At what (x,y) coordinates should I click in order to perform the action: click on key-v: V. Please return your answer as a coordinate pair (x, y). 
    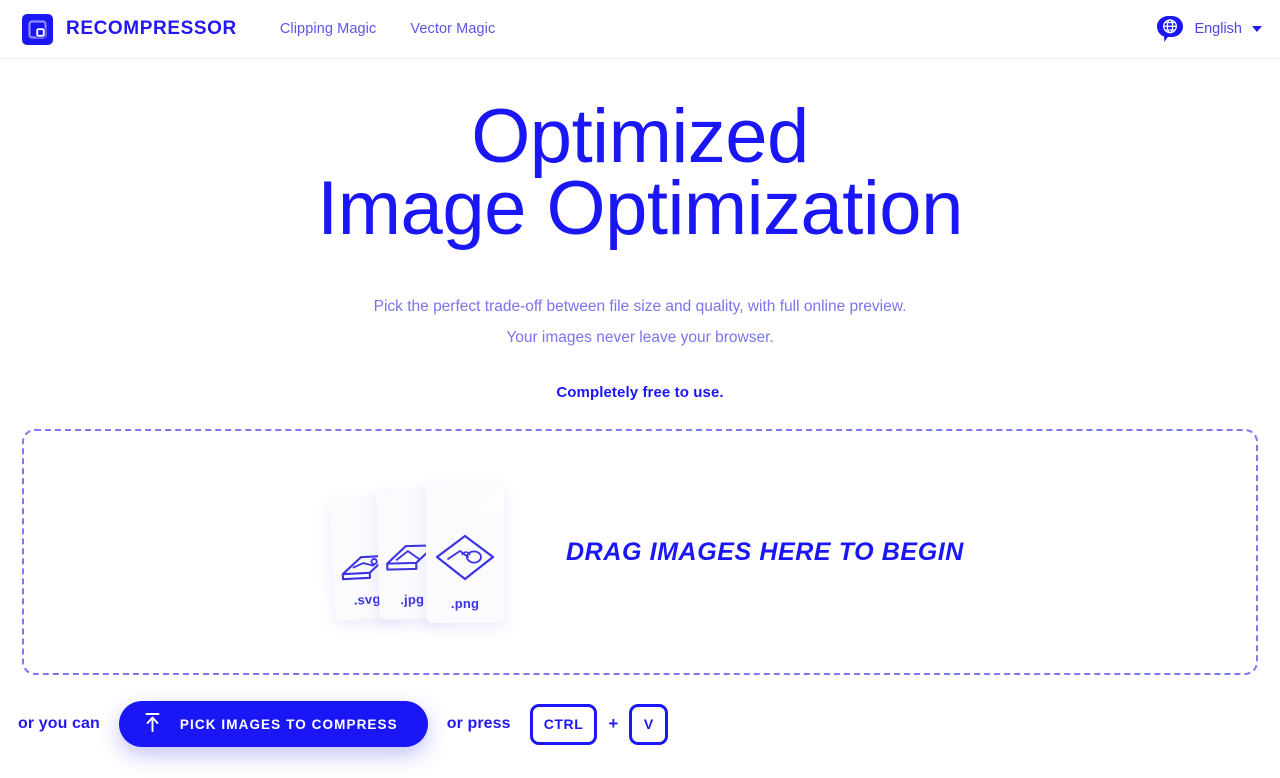
    Looking at the image, I should click on (649, 724).